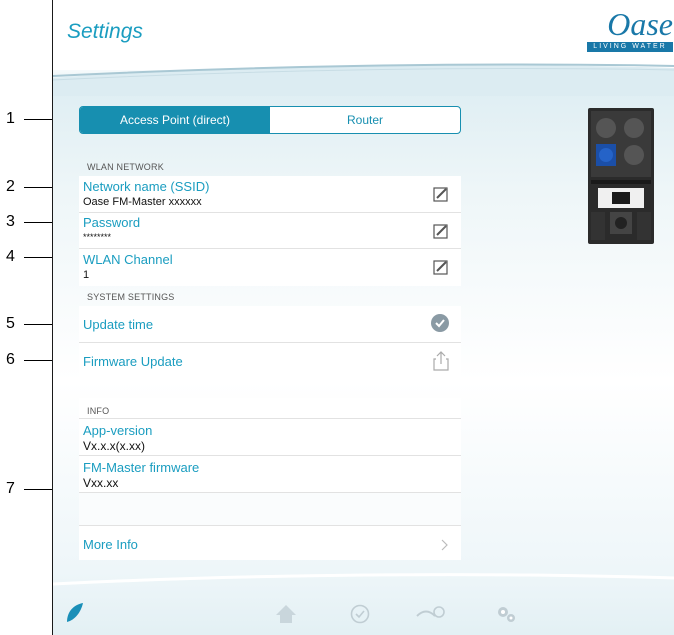 The image size is (674, 635). Describe the element at coordinates (10, 488) in the screenshot. I see `callout-number: 7` at that location.